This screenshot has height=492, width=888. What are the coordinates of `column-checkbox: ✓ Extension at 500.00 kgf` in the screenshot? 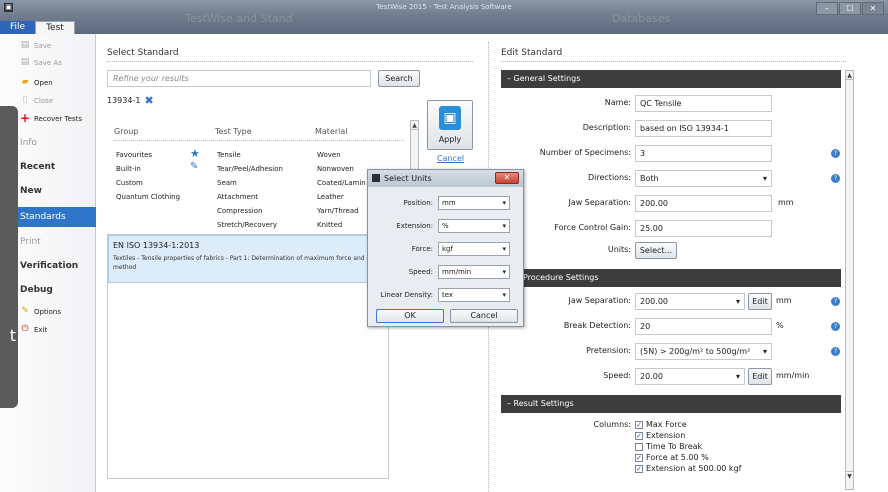 It's located at (688, 468).